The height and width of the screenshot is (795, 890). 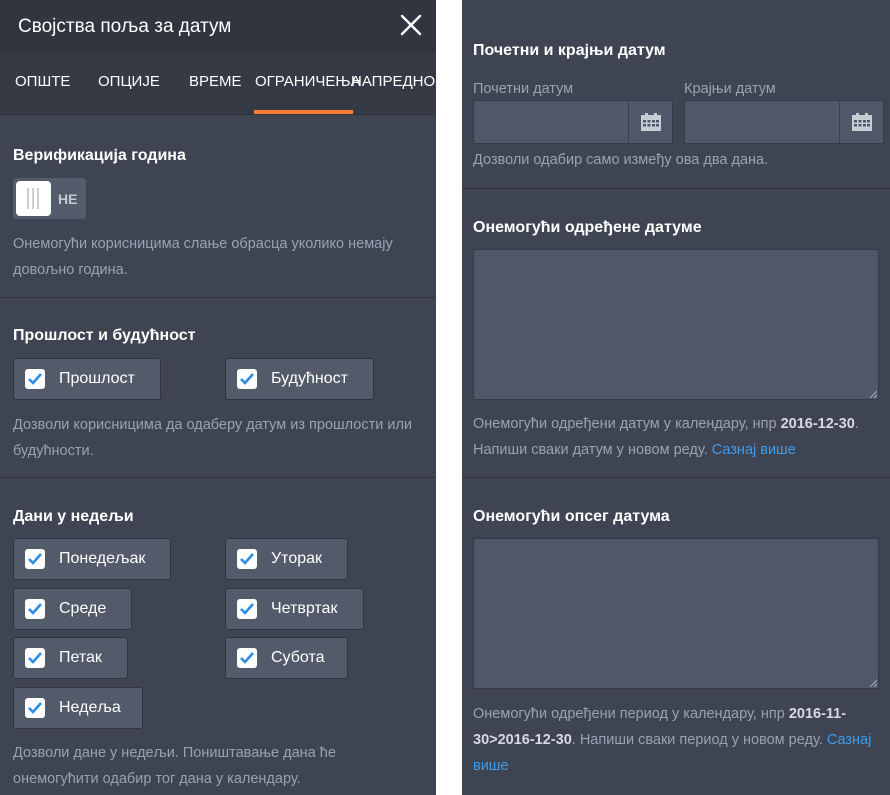 What do you see at coordinates (97, 378) in the screenshot?
I see `checkbox-label: Прошлост` at bounding box center [97, 378].